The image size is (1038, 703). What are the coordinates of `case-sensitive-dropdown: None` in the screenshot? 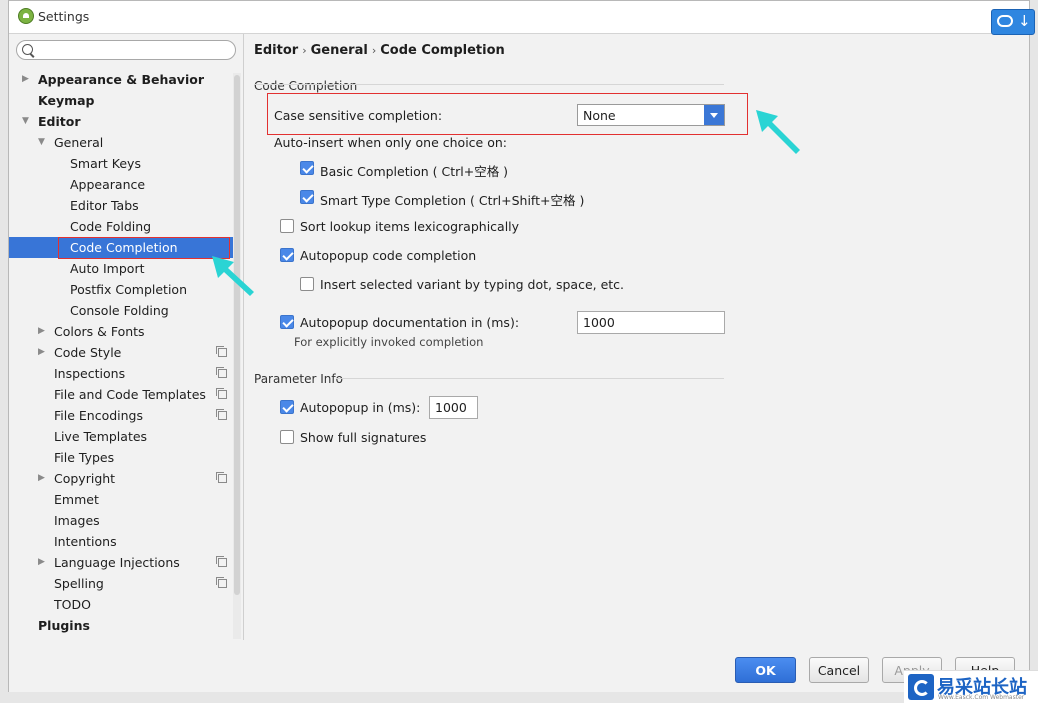 It's located at (651, 115).